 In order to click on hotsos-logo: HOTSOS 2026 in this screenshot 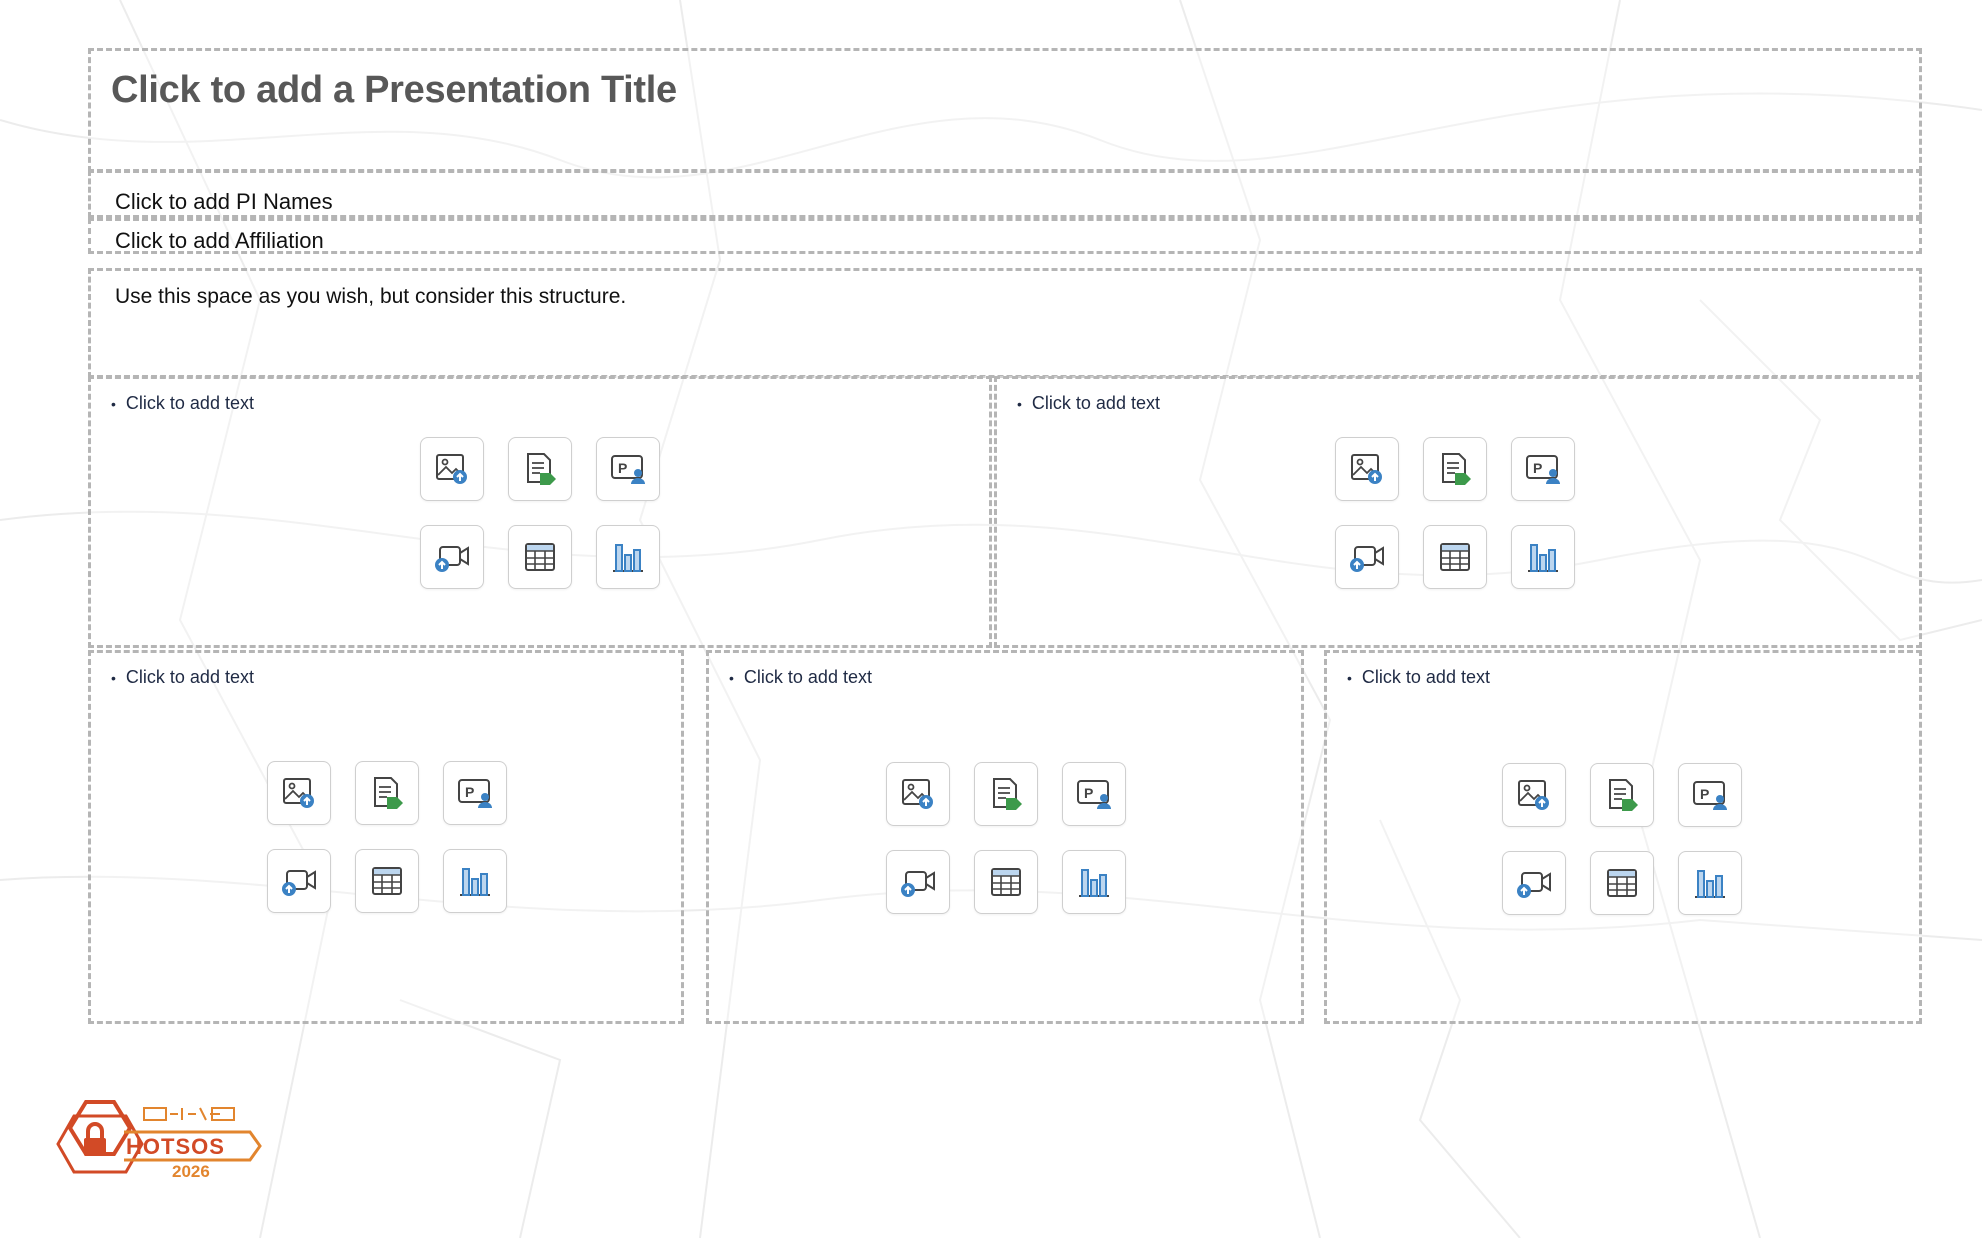, I will do `click(159, 1142)`.